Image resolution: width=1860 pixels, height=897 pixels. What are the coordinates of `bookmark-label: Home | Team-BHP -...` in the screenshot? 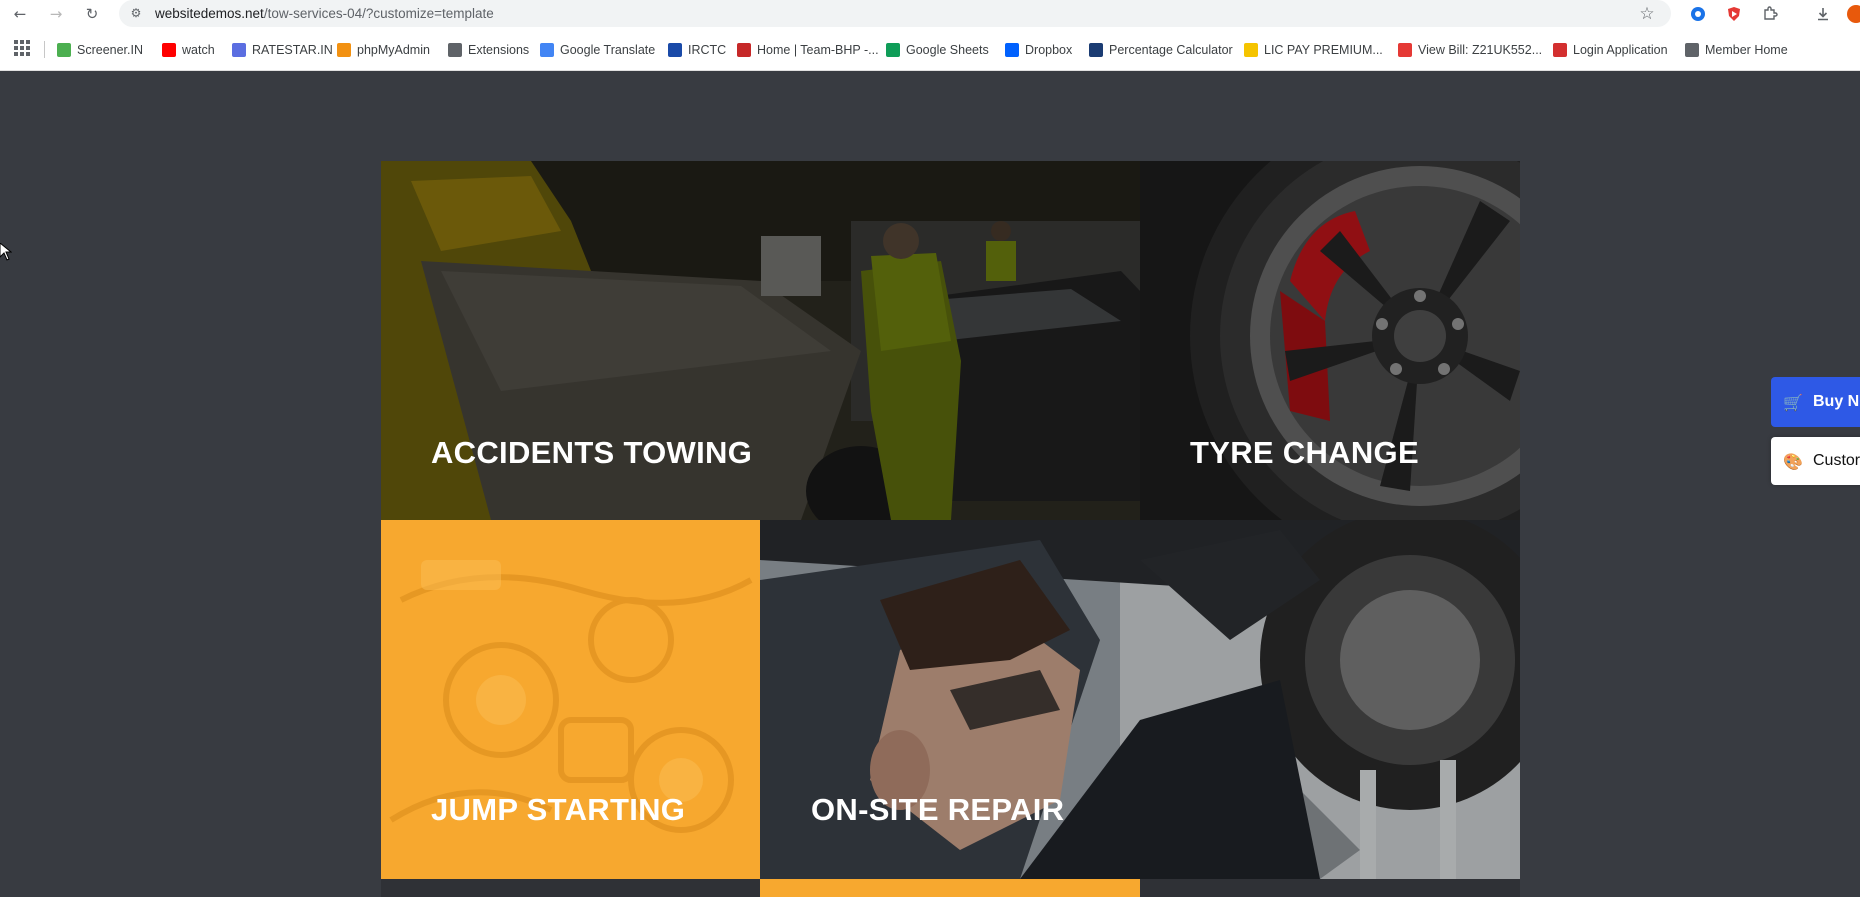 It's located at (818, 50).